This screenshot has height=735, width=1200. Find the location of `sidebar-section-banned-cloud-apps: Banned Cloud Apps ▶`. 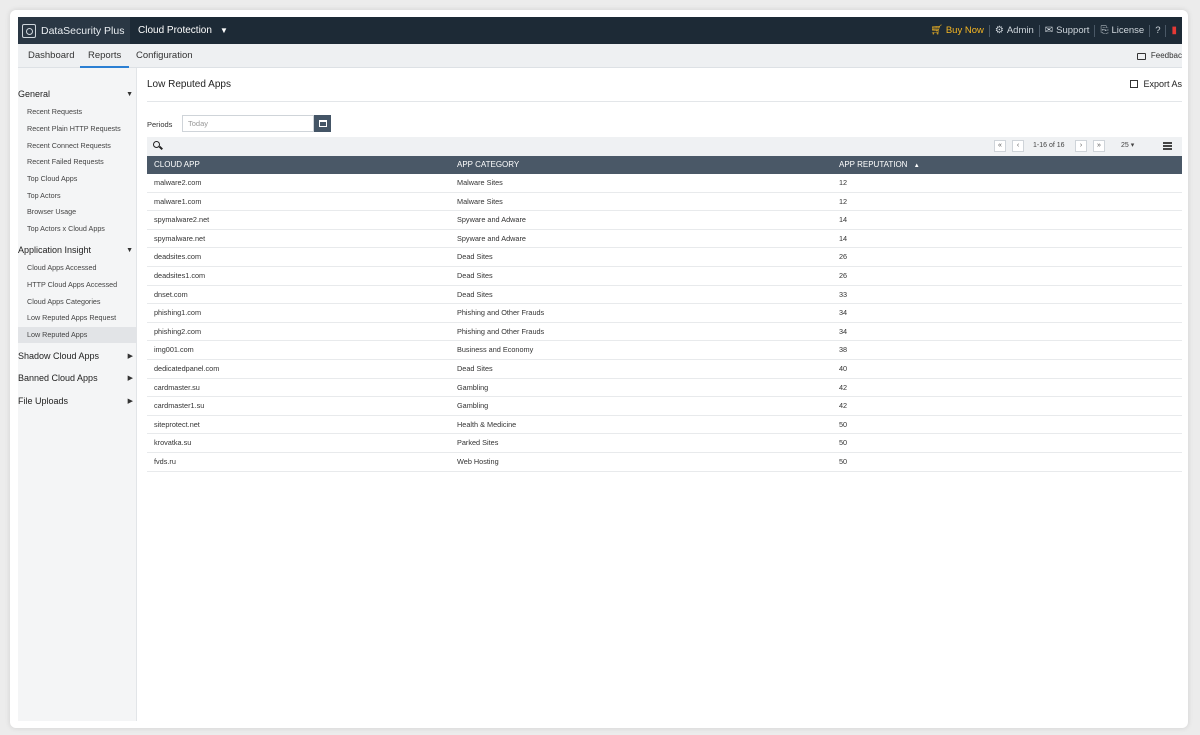

sidebar-section-banned-cloud-apps: Banned Cloud Apps ▶ is located at coordinates (77, 378).